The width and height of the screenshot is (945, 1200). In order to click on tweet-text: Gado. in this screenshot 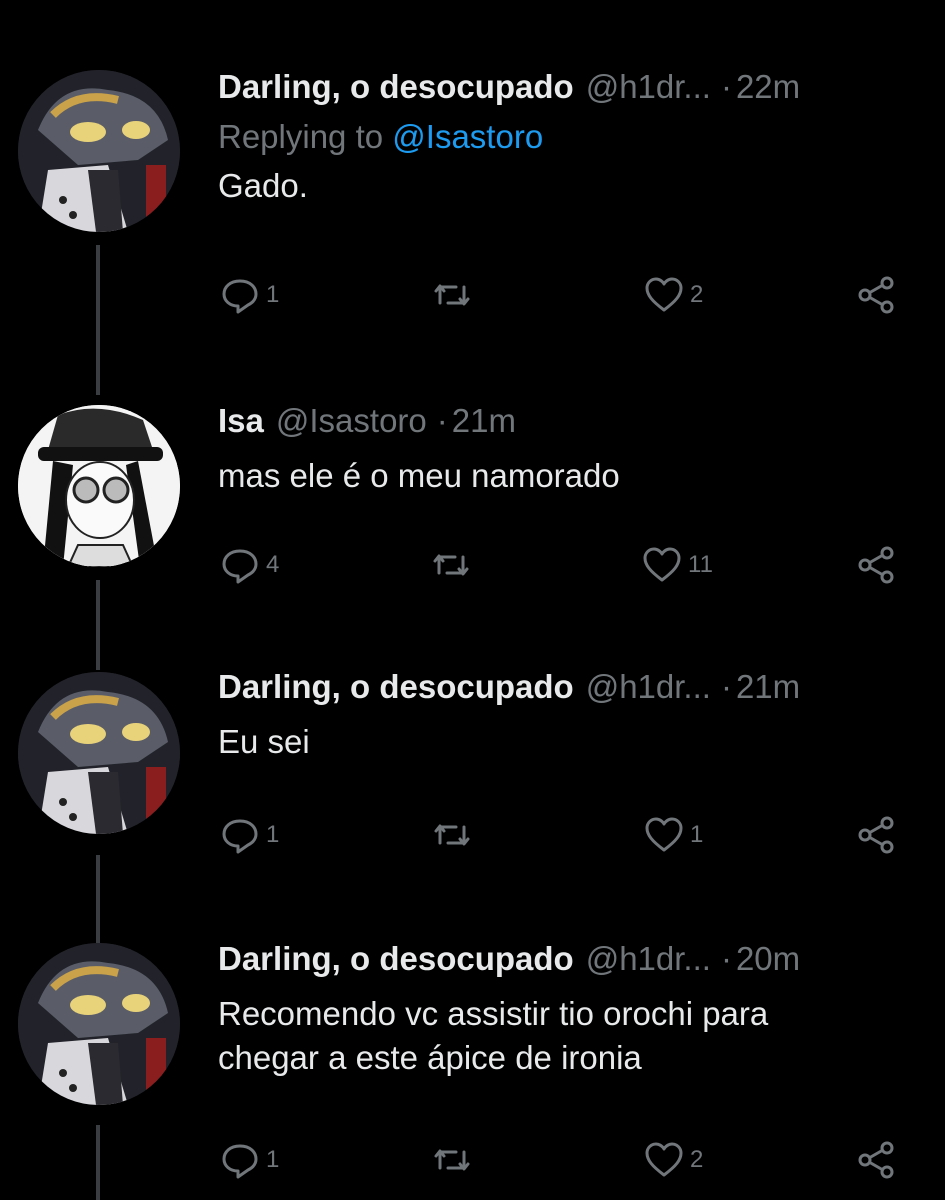, I will do `click(566, 186)`.